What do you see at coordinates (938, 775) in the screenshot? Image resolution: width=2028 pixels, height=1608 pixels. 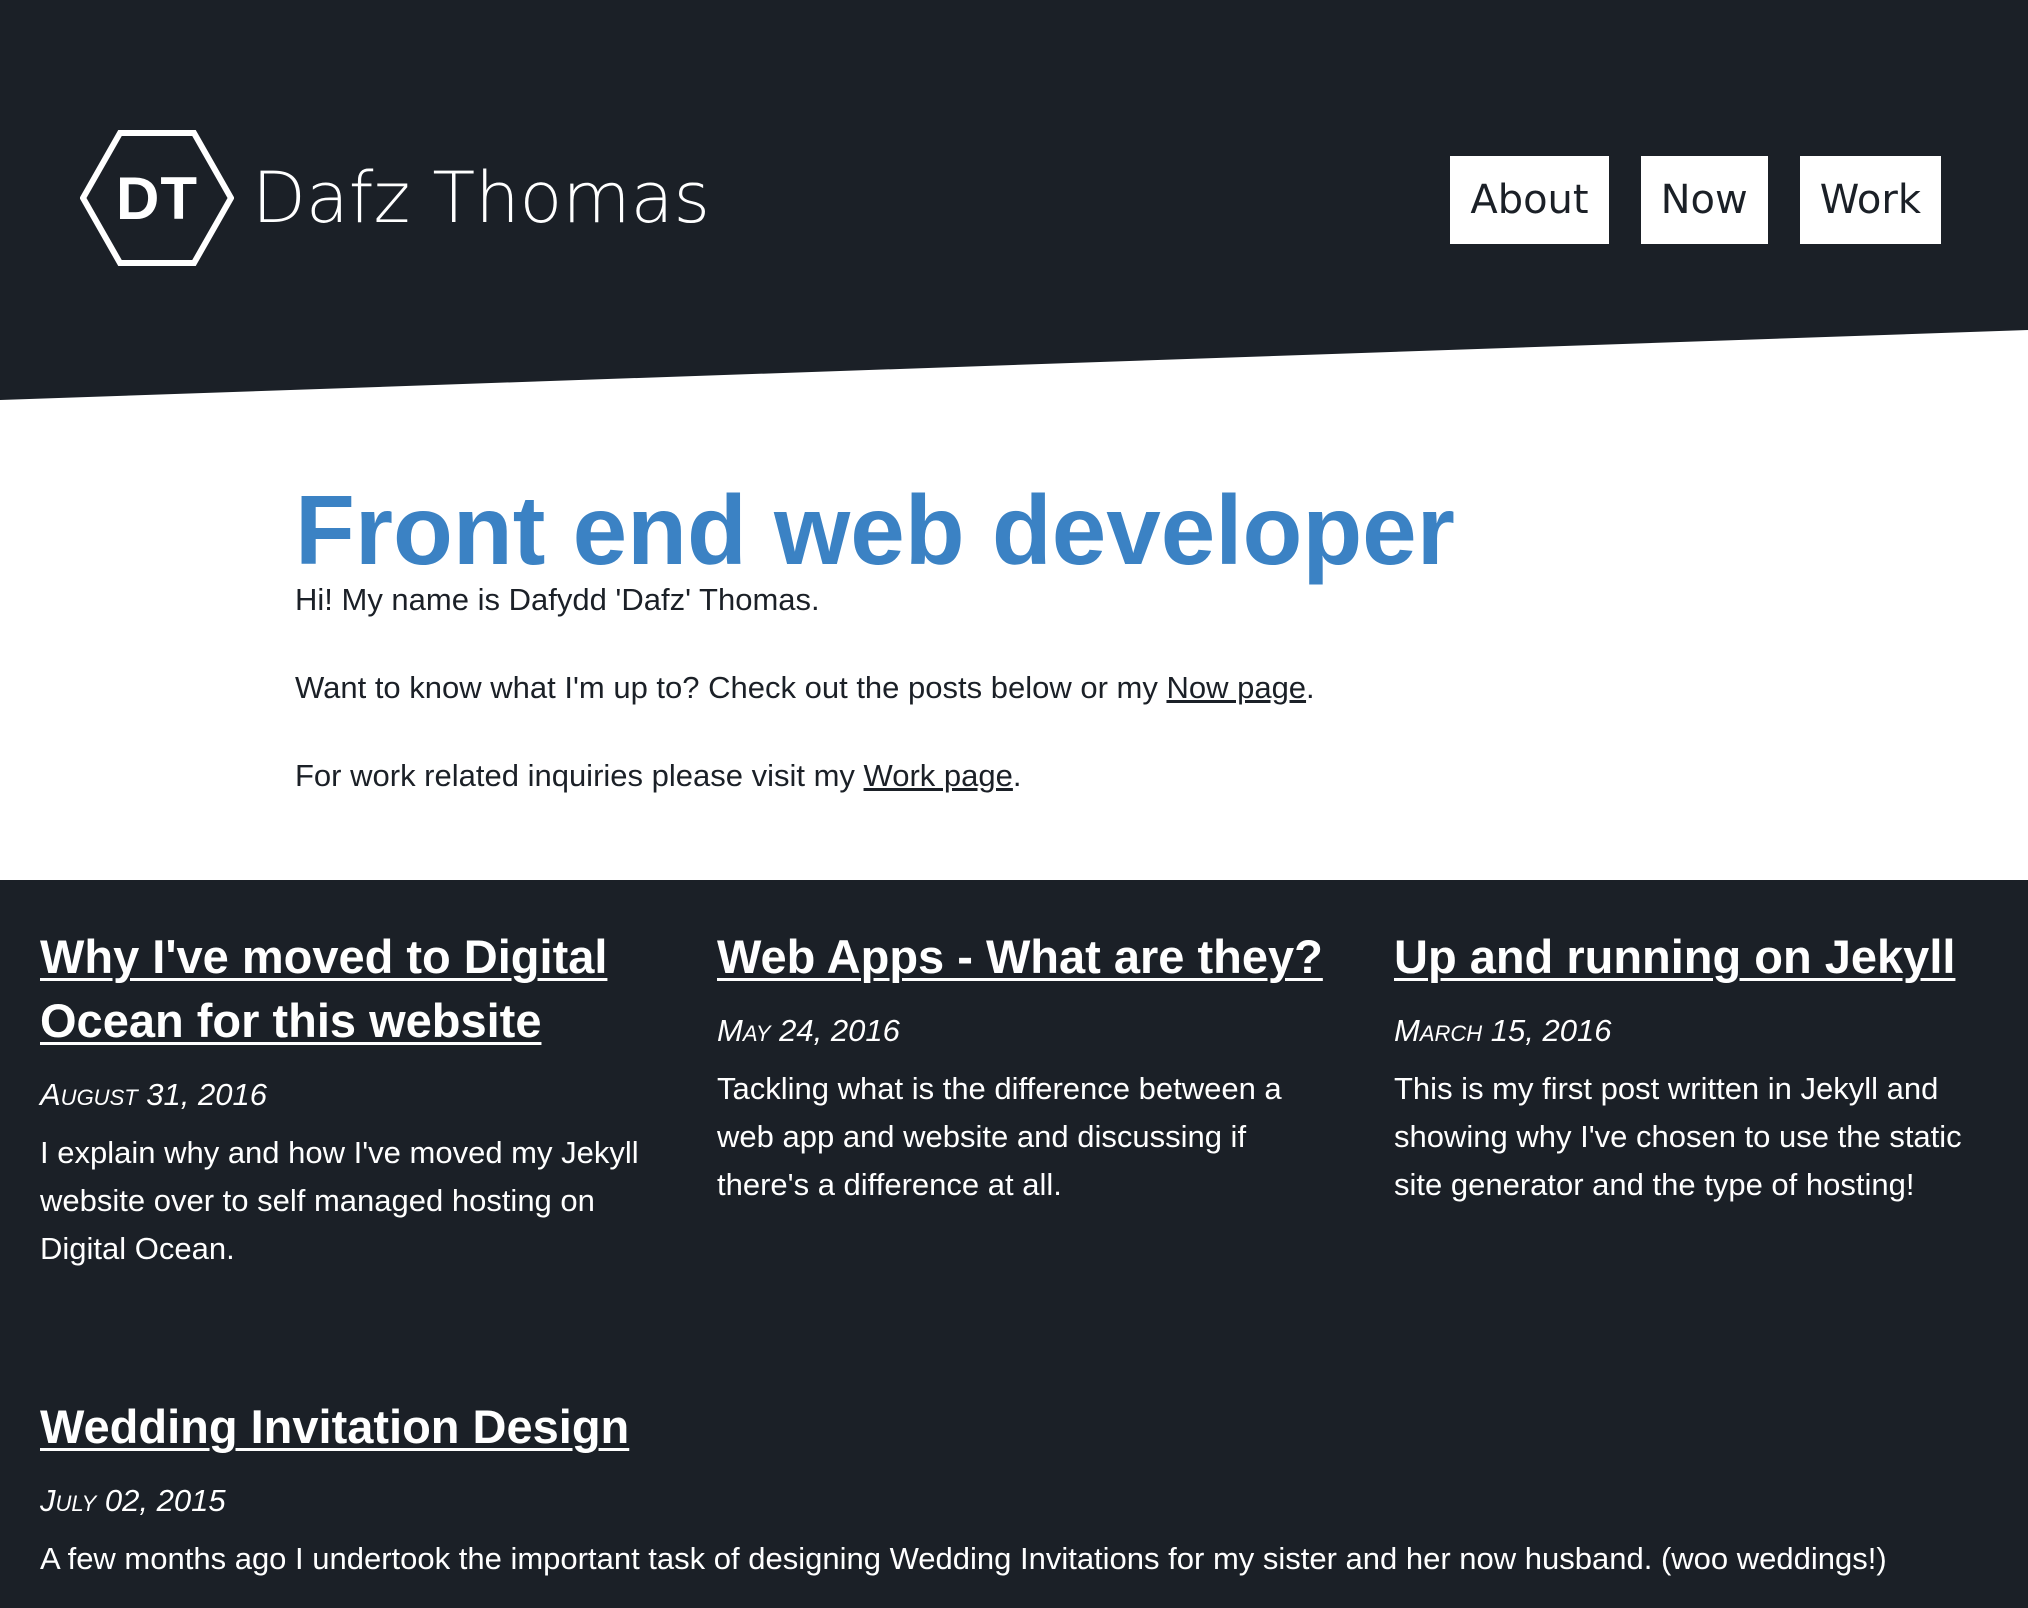 I see `work-page-link: Work page` at bounding box center [938, 775].